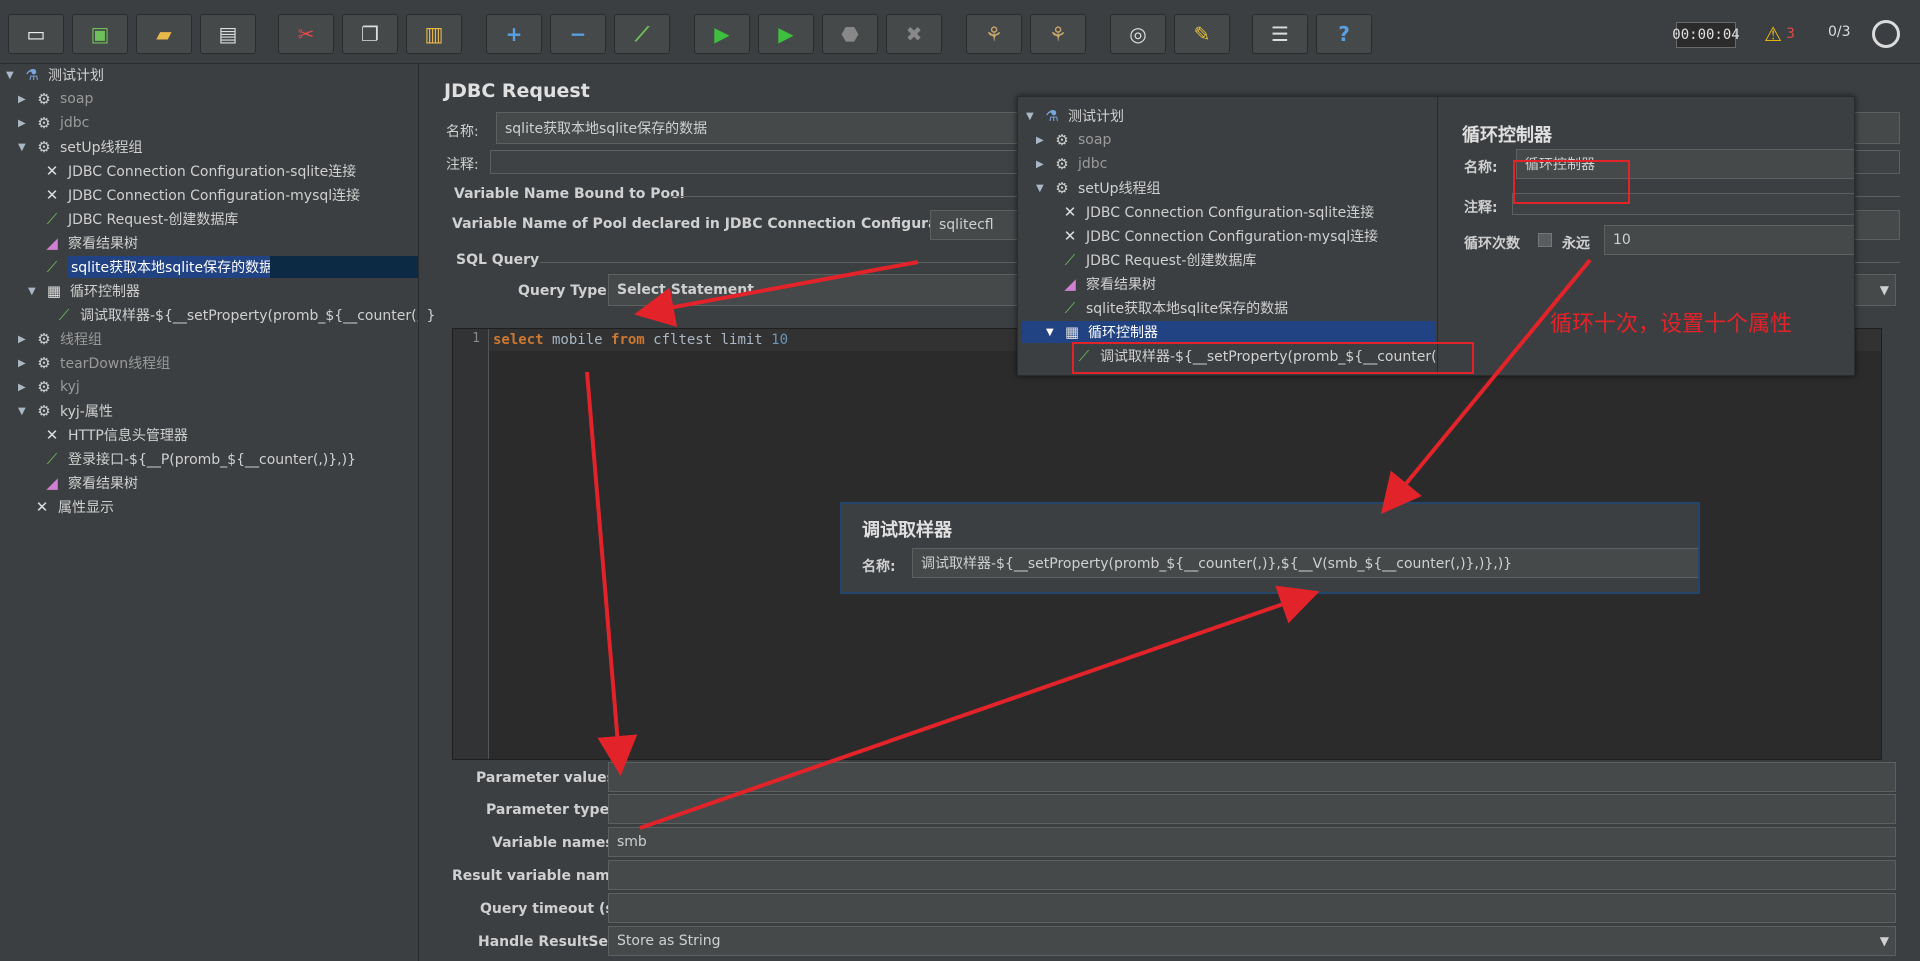 The height and width of the screenshot is (961, 1920). Describe the element at coordinates (199, 171) in the screenshot. I see `tree-item-sqlite-connection: ✕ JDBC Connection Configuration-sqlite连接` at that location.